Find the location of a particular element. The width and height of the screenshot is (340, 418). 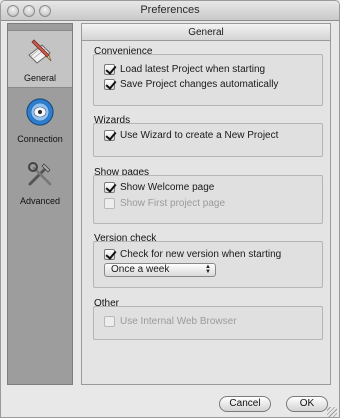

cancel-button: Cancel is located at coordinates (245, 404).